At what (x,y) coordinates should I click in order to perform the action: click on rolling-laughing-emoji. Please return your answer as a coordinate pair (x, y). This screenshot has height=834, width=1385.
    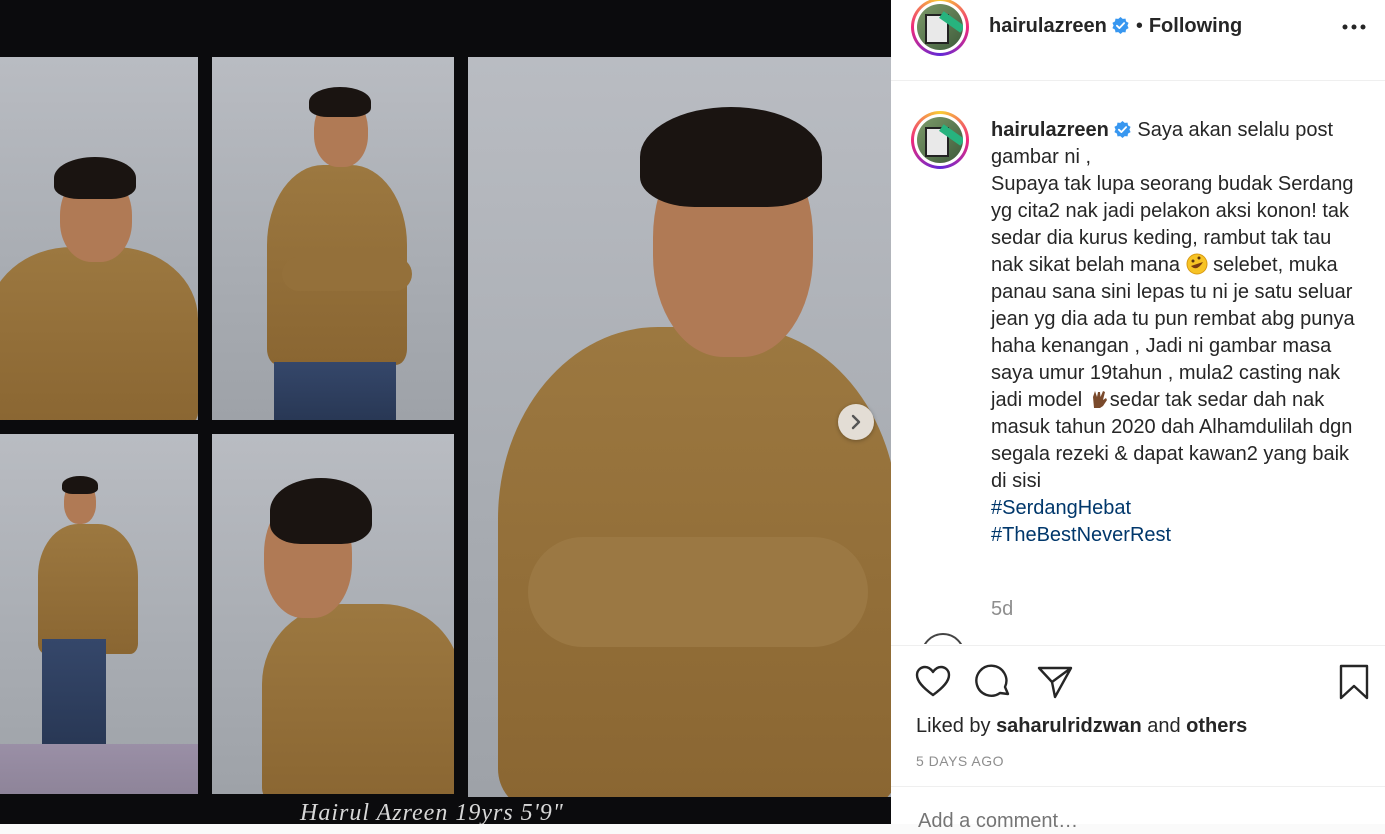
    Looking at the image, I should click on (1197, 264).